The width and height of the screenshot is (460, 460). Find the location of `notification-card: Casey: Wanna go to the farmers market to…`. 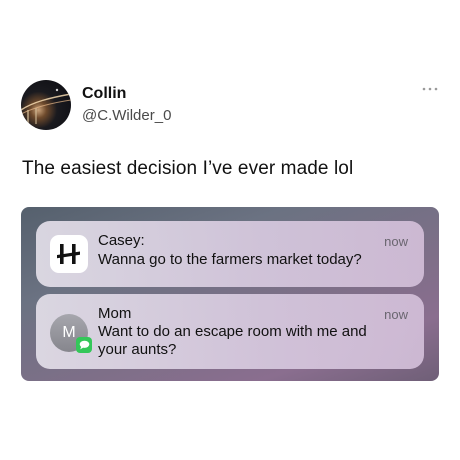

notification-card: Casey: Wanna go to the farmers market to… is located at coordinates (230, 254).